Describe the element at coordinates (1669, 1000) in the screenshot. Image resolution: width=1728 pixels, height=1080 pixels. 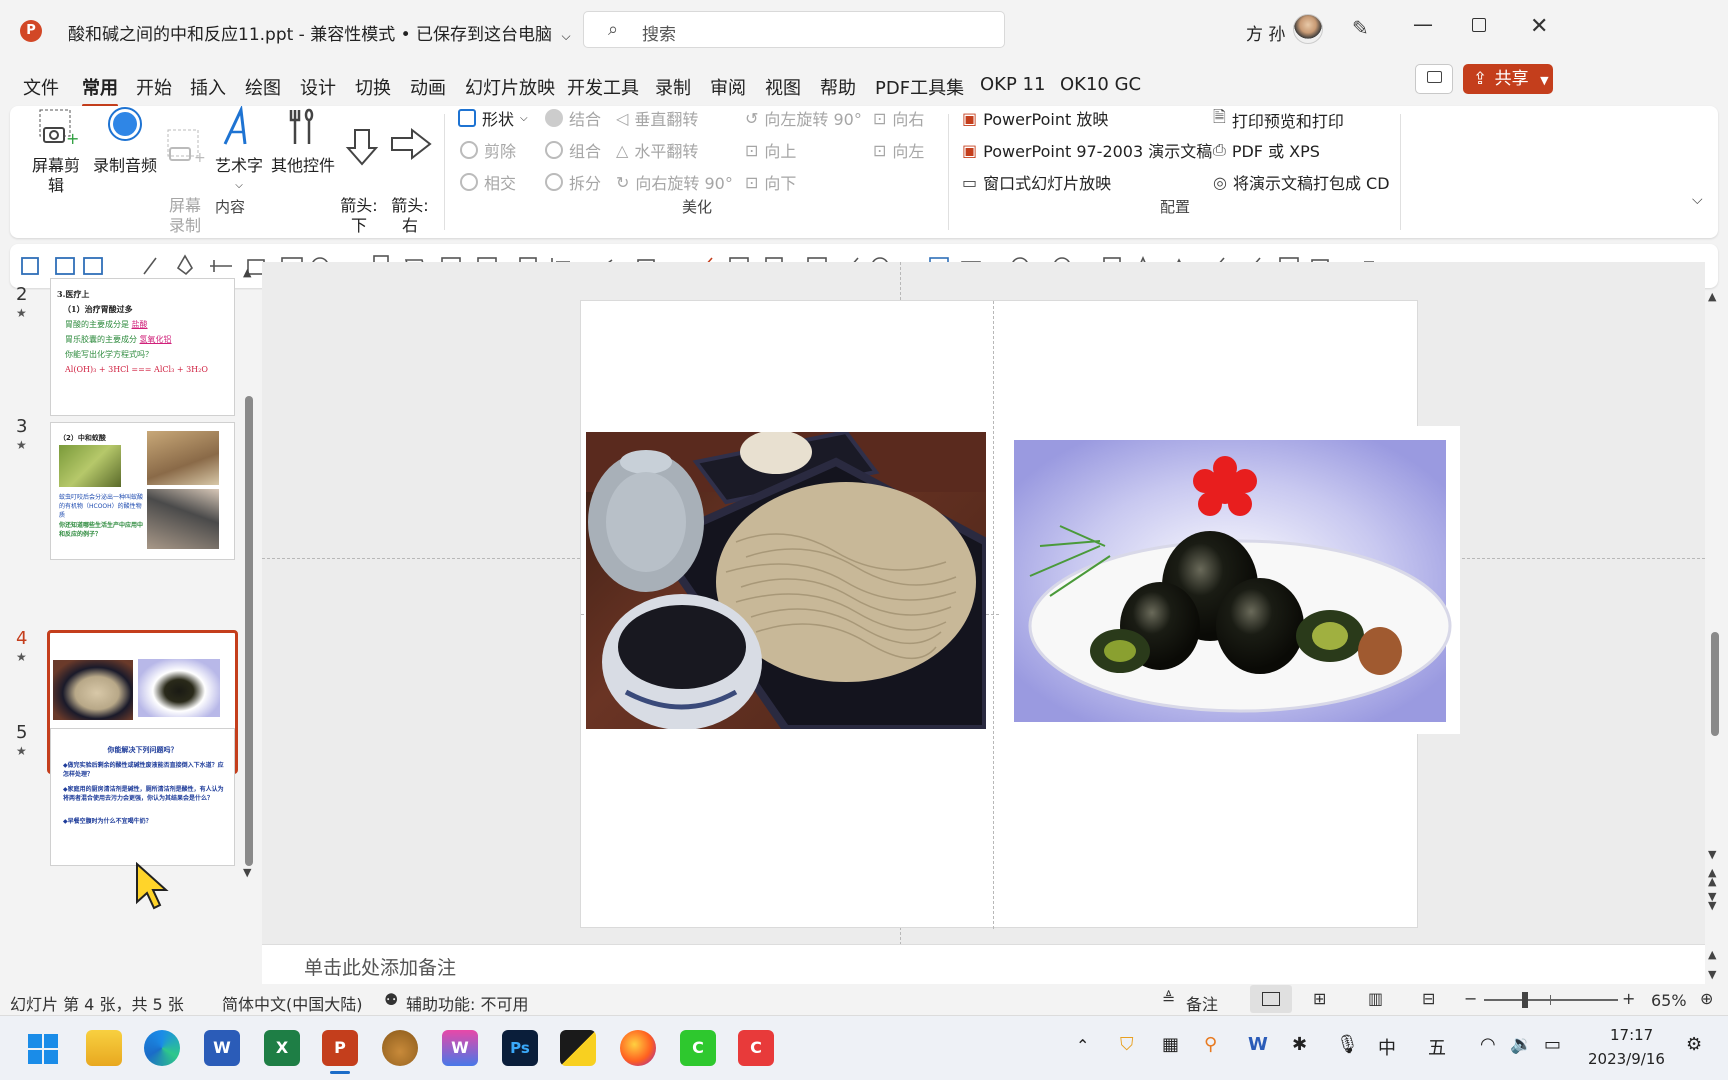
I see `zoom-level: 65%` at that location.